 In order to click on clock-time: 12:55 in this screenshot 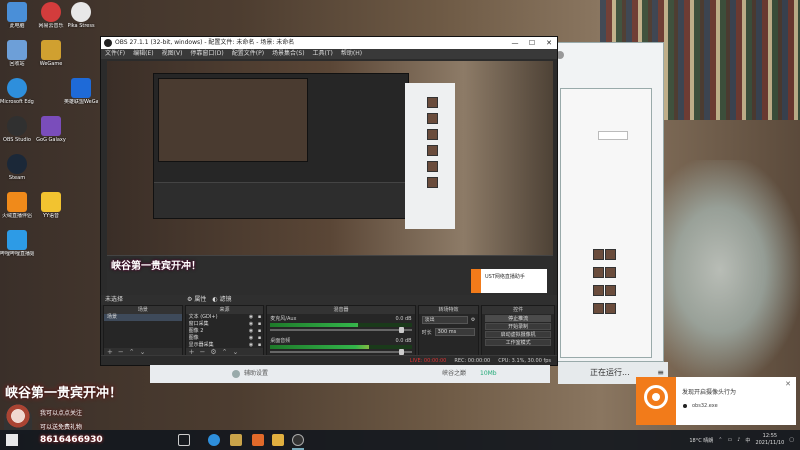, I will do `click(770, 436)`.